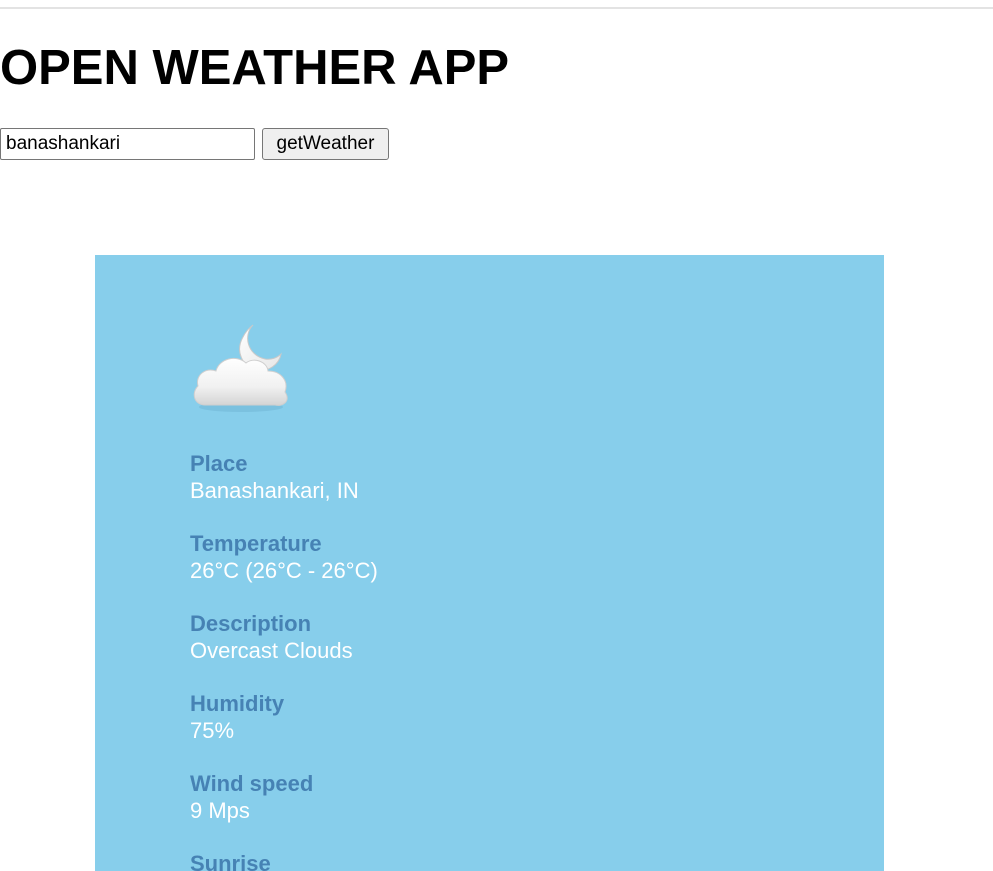 This screenshot has height=871, width=993. I want to click on place-value: Banashankari, IN, so click(274, 490).